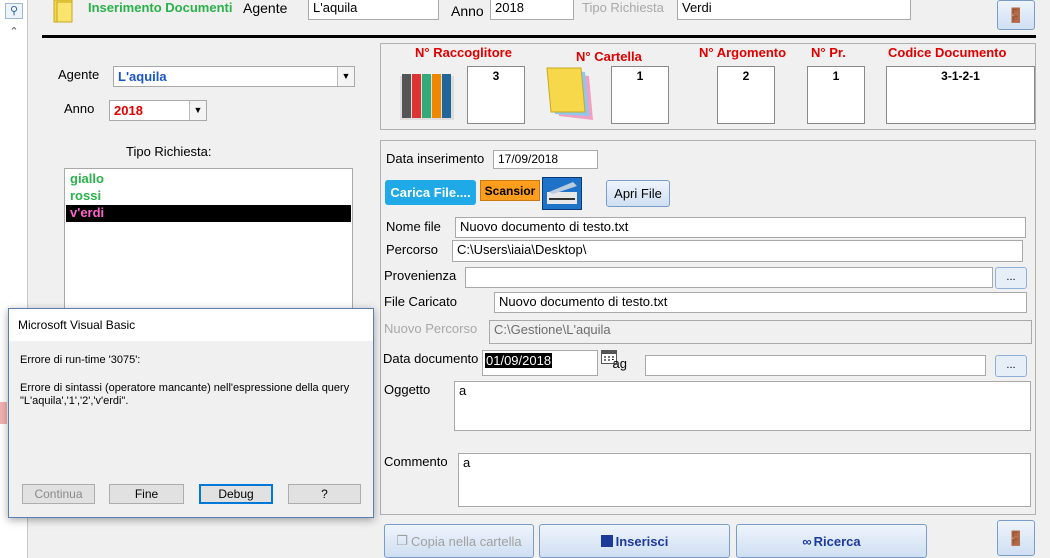 This screenshot has width=1050, height=558. Describe the element at coordinates (58, 494) in the screenshot. I see `continua-button: Continua` at that location.